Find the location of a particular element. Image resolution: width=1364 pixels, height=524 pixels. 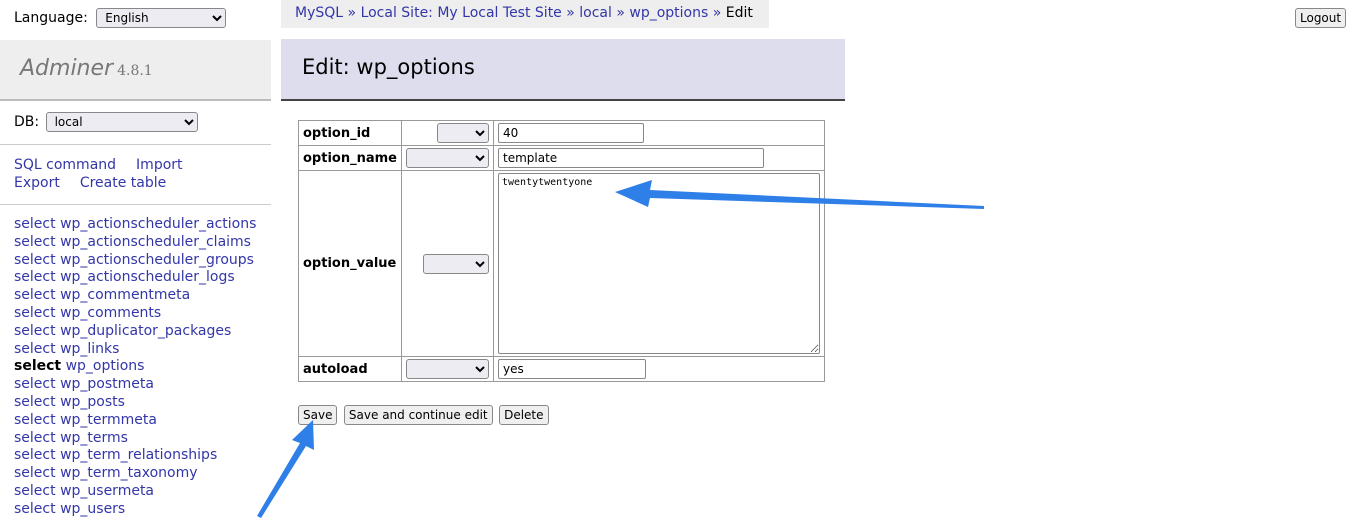

table-list-item: select wp_termmeta is located at coordinates (135, 421).